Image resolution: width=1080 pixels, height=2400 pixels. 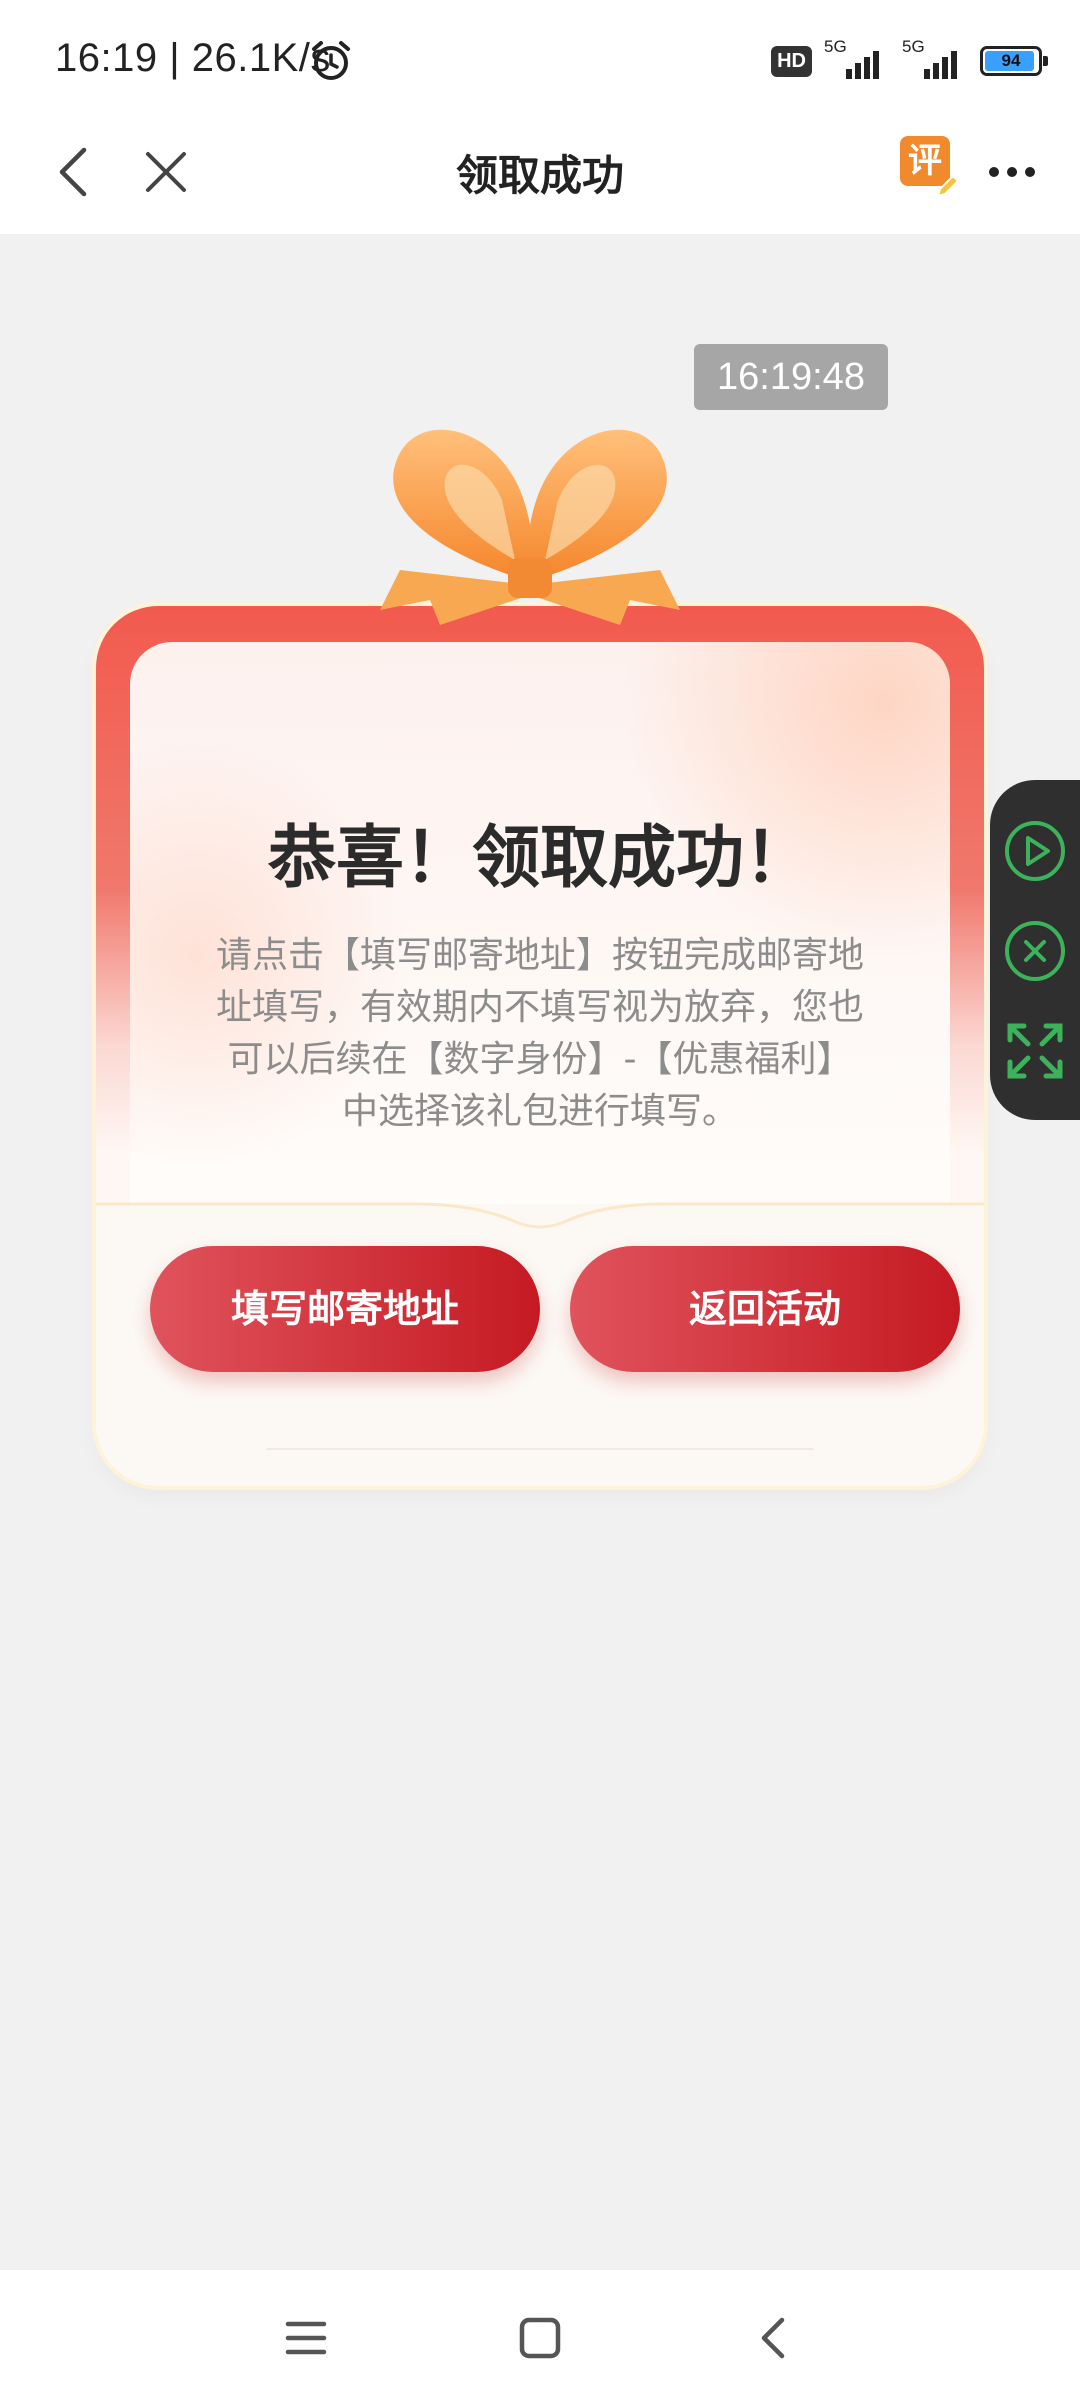 What do you see at coordinates (540, 1449) in the screenshot?
I see `footer-divider` at bounding box center [540, 1449].